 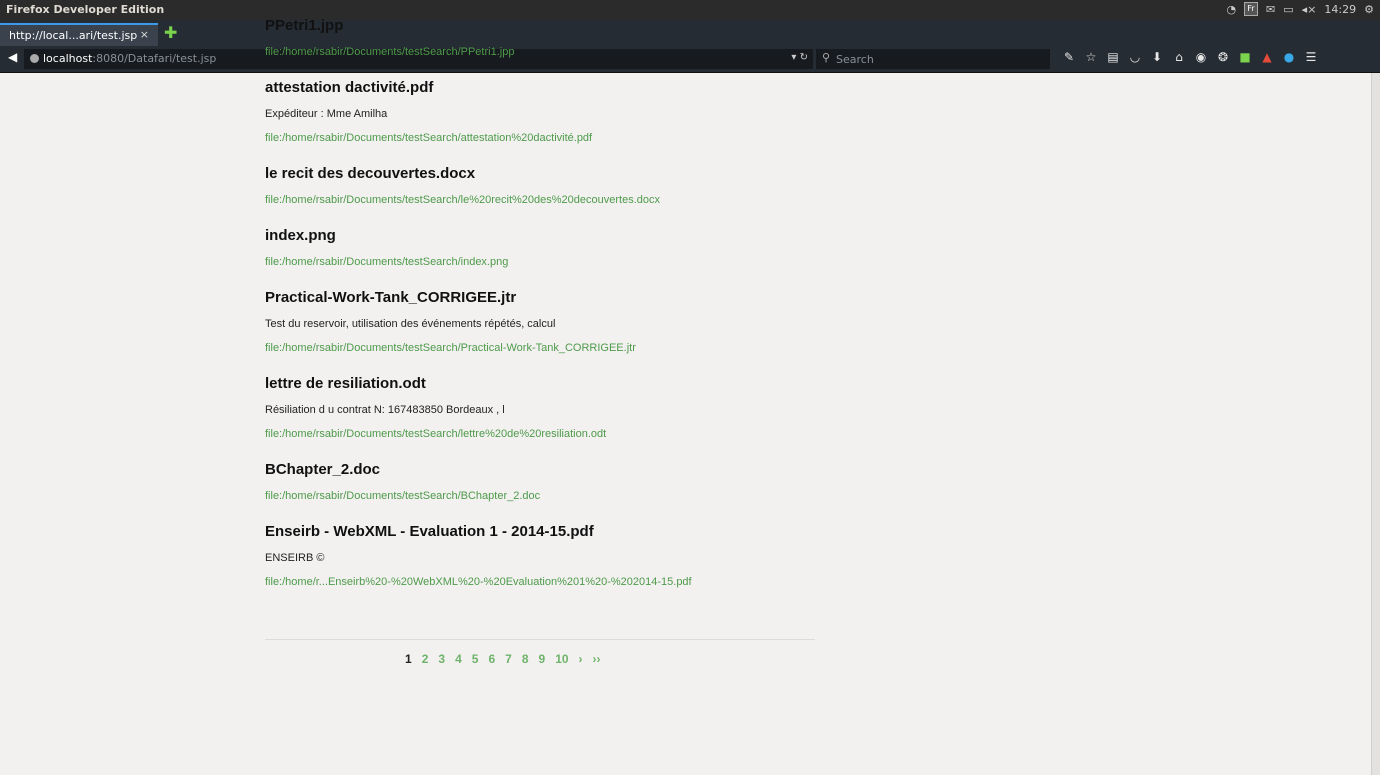 I want to click on site-identity-icon, so click(x=34, y=58).